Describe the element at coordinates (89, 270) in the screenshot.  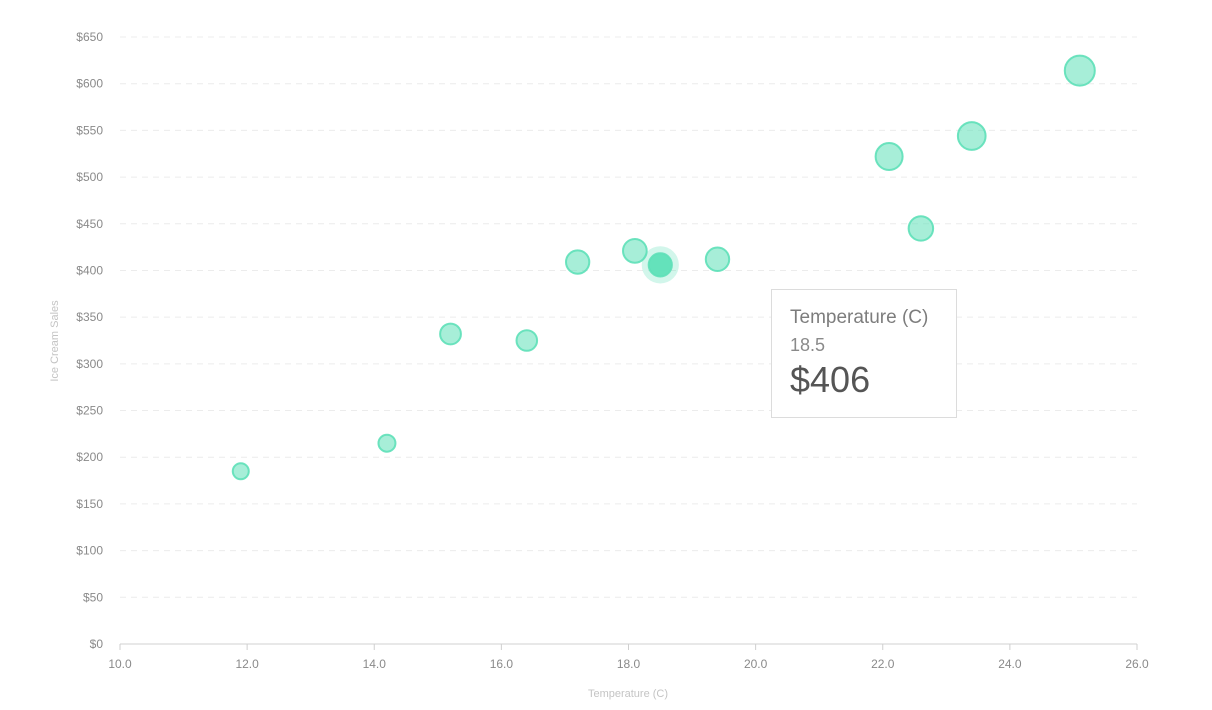
I see `y-tick-label: $400` at that location.